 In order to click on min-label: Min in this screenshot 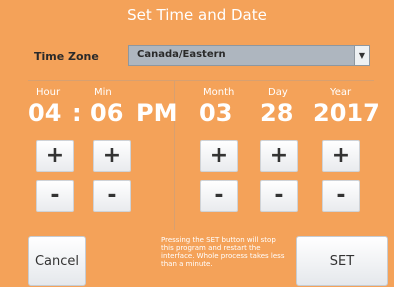, I will do `click(103, 92)`.